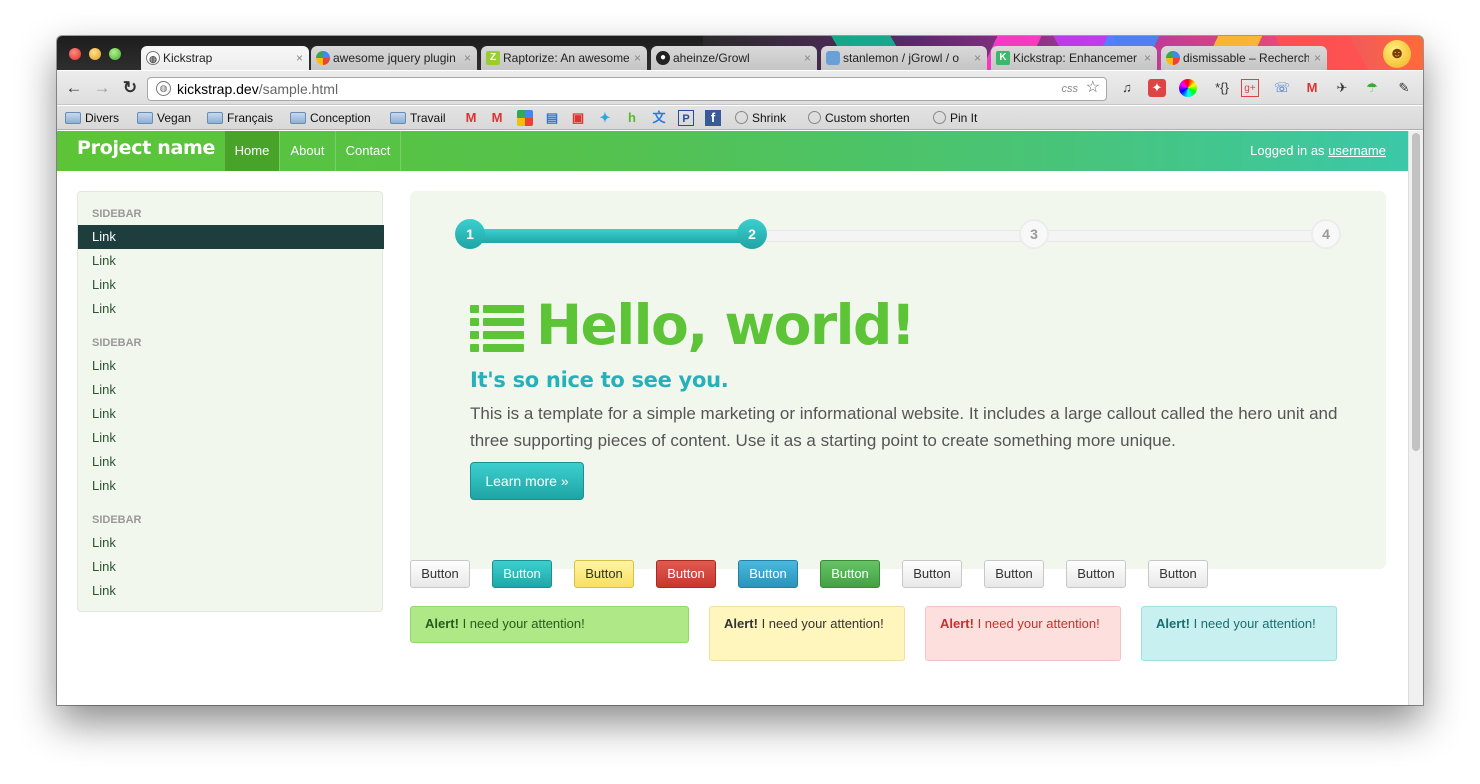 The height and width of the screenshot is (784, 1480). I want to click on sidebar-link-active: Link, so click(231, 237).